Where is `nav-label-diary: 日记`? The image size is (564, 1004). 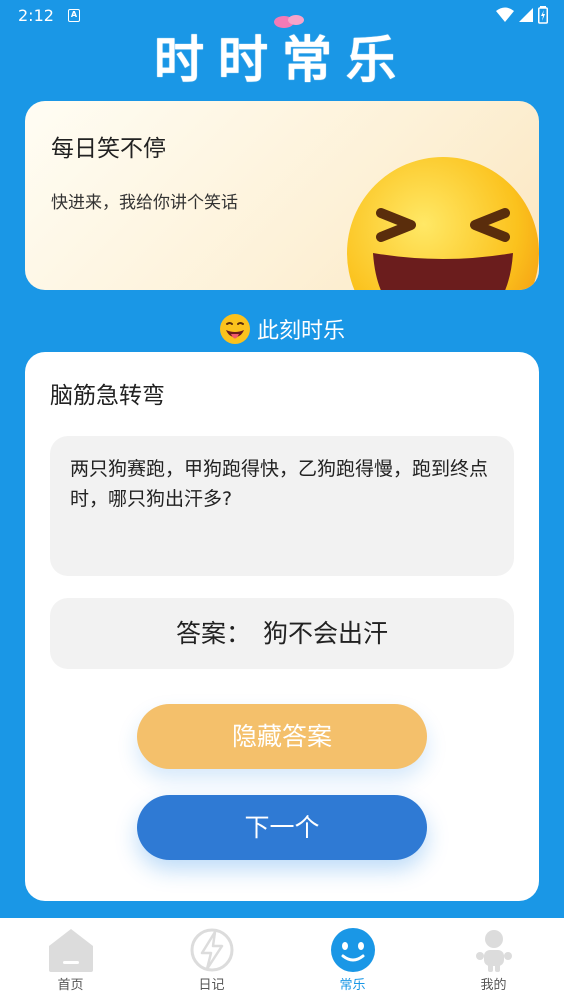 nav-label-diary: 日记 is located at coordinates (211, 985).